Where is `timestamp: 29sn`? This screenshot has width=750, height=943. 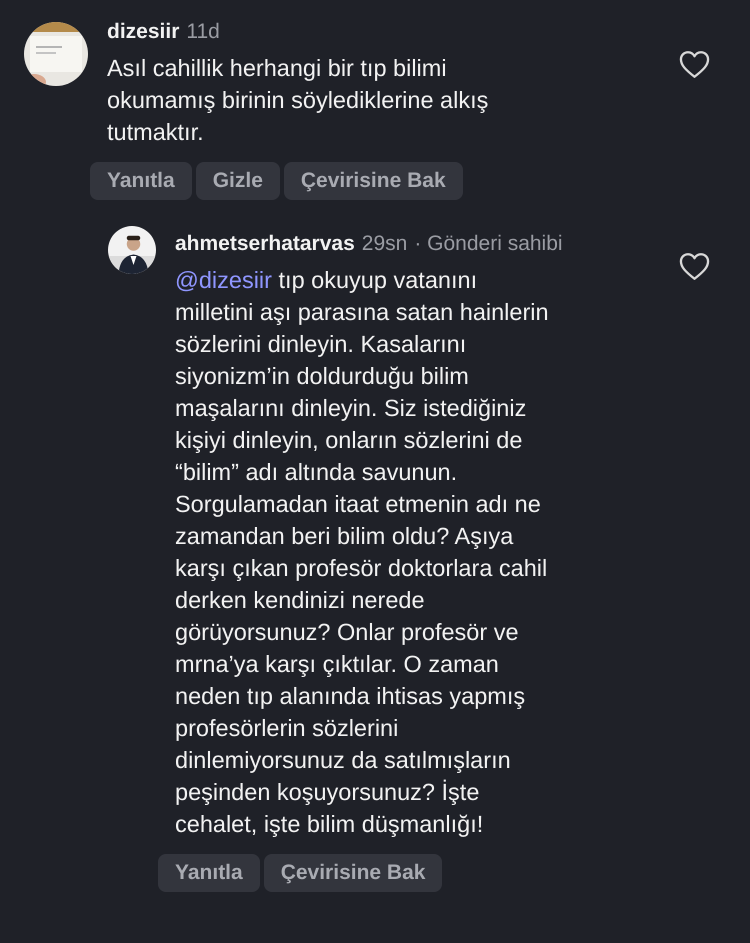 timestamp: 29sn is located at coordinates (385, 244).